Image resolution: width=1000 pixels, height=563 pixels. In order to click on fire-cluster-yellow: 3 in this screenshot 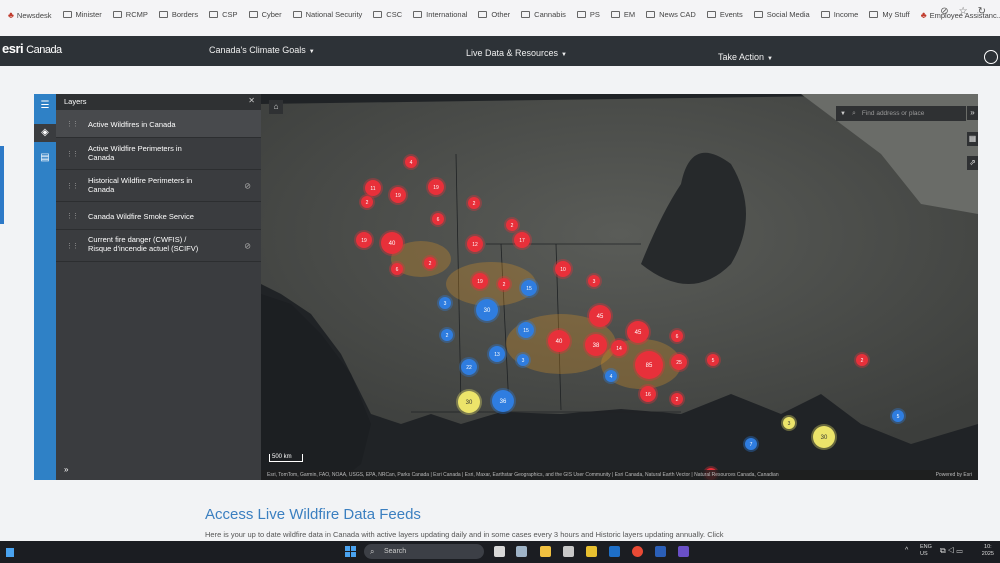, I will do `click(789, 423)`.